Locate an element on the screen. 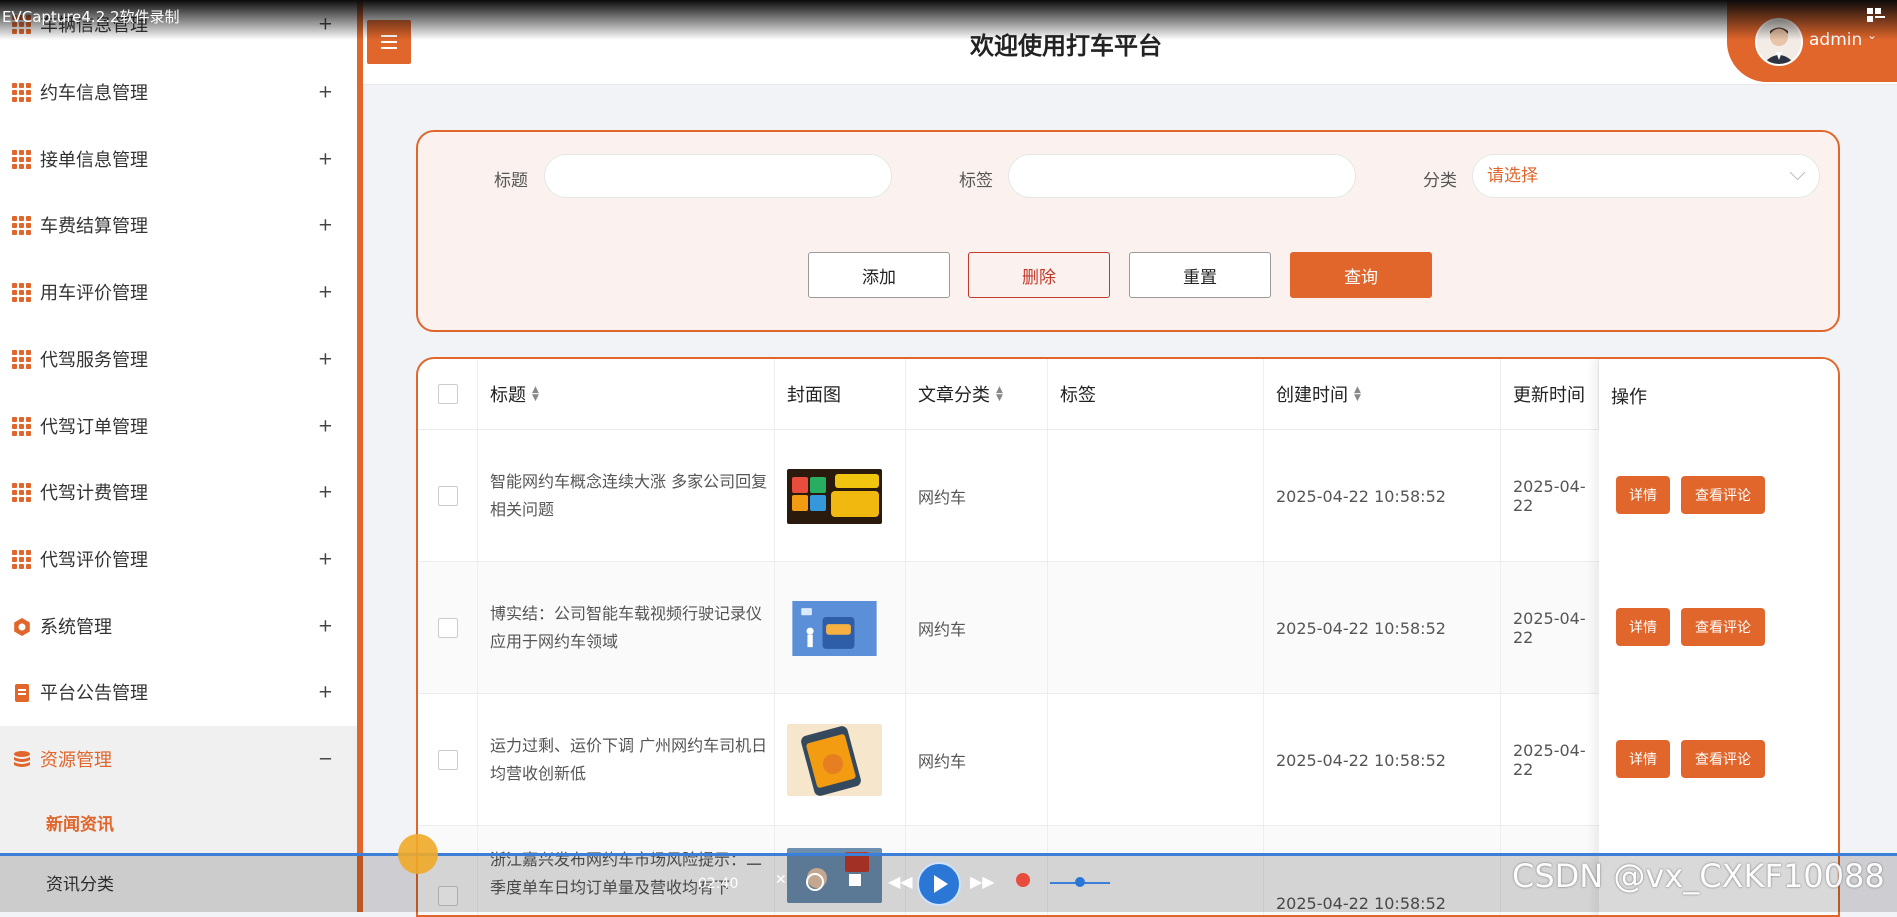  category-filter-label: 分类 is located at coordinates (1440, 181).